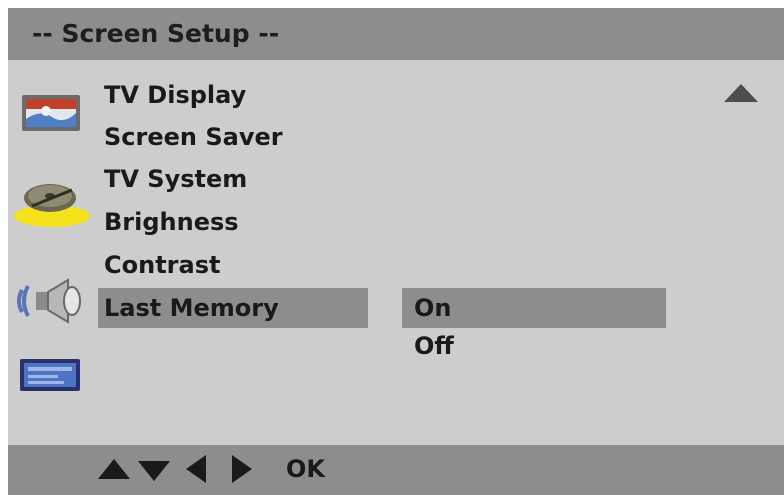 This screenshot has height=495, width=784. Describe the element at coordinates (196, 469) in the screenshot. I see `left-arrow-icon` at that location.